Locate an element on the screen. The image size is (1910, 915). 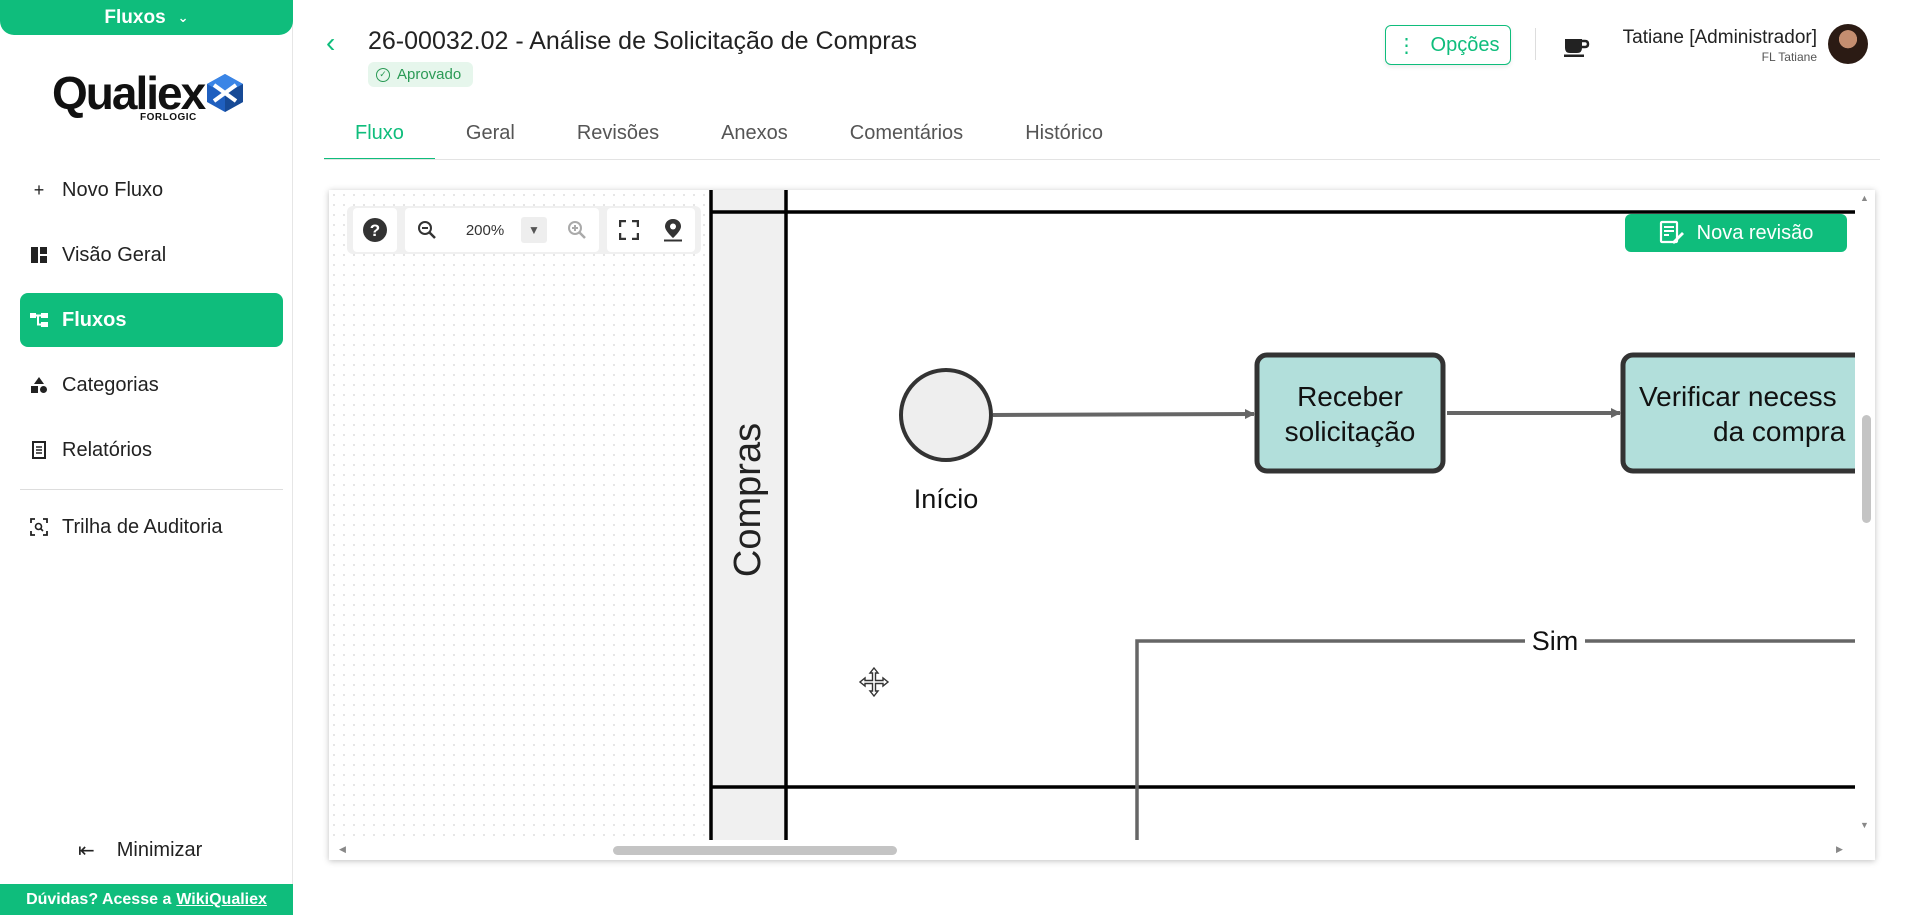
zoom-in-button is located at coordinates (577, 230).